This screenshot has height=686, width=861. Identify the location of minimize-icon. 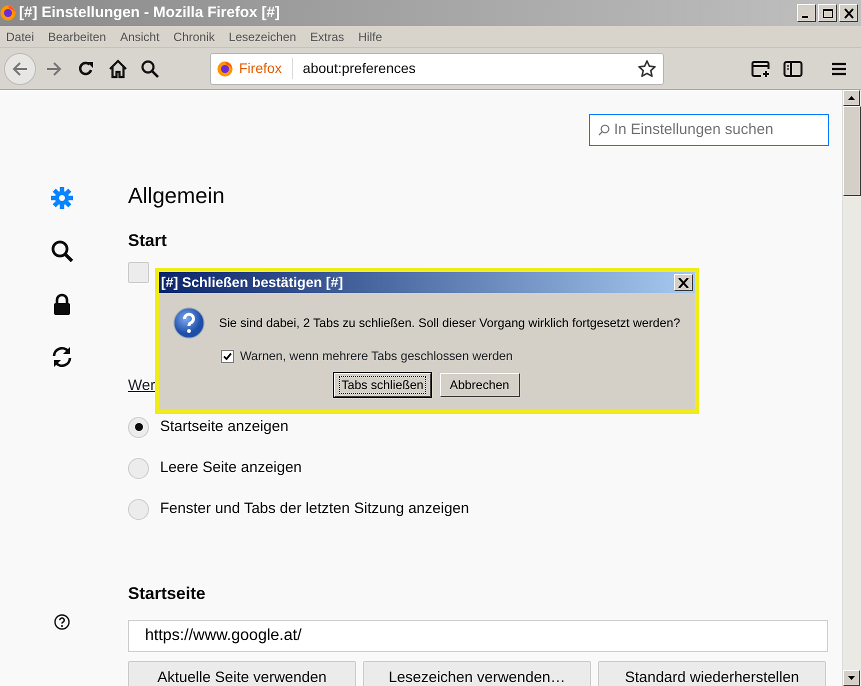
(805, 17).